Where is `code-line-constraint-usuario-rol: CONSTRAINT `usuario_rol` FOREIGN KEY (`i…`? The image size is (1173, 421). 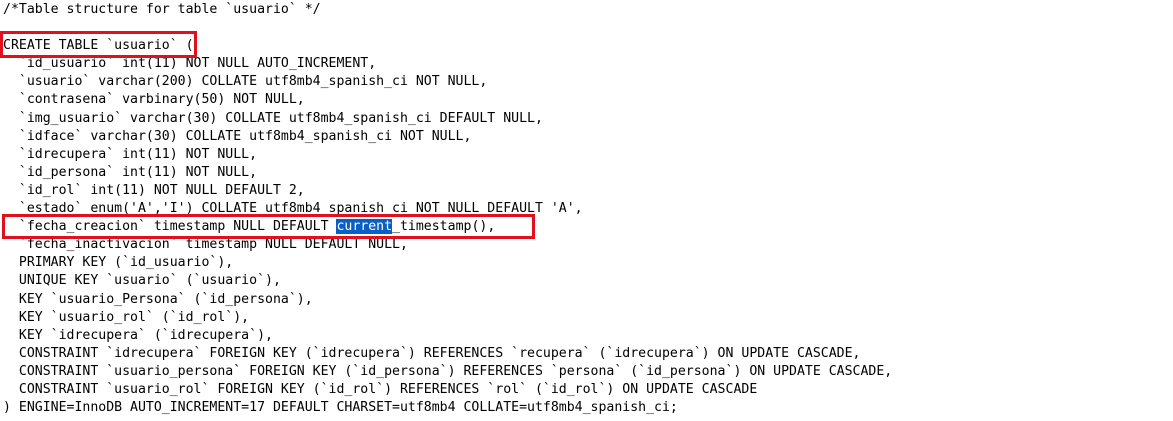 code-line-constraint-usuario-rol: CONSTRAINT `usuario_rol` FOREIGN KEY (`i… is located at coordinates (447, 390).